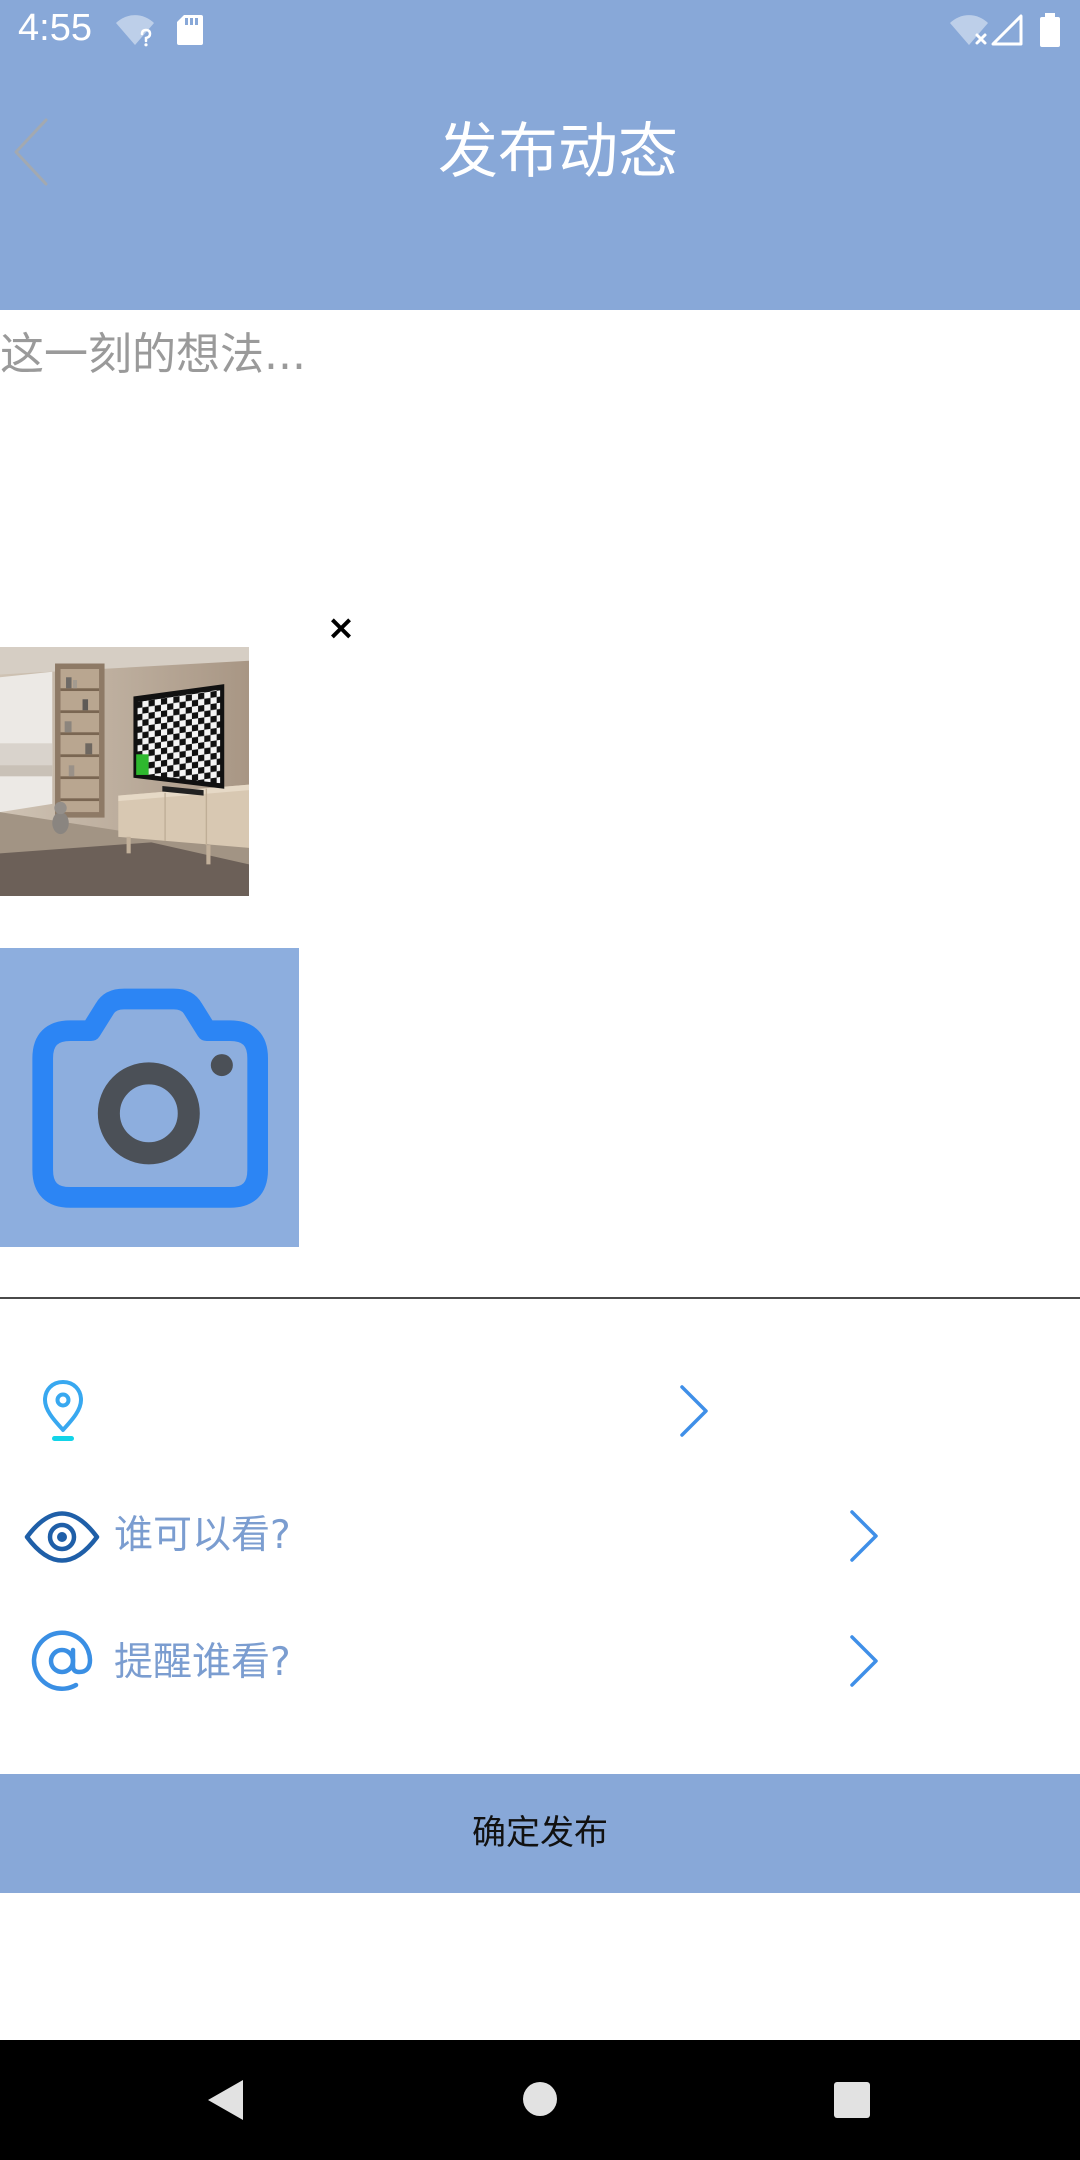 The width and height of the screenshot is (1080, 2160). Describe the element at coordinates (540, 1298) in the screenshot. I see `section-divider` at that location.